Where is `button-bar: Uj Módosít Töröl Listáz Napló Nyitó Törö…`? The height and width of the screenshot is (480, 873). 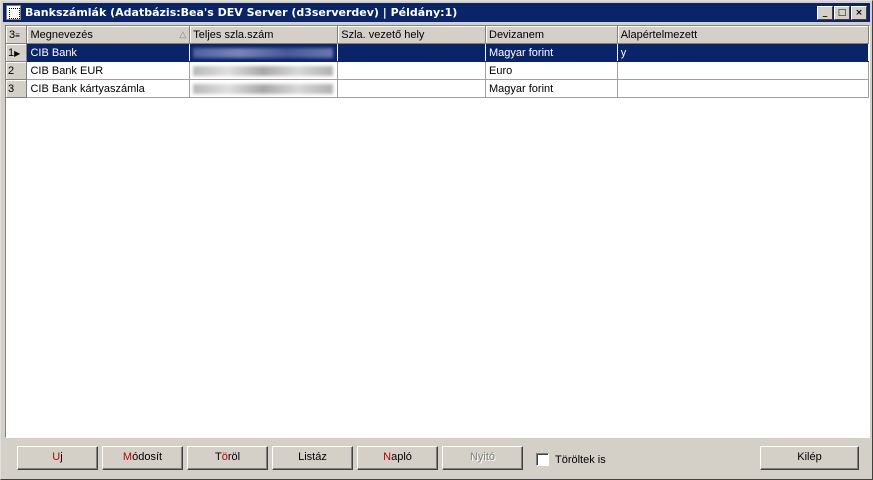
button-bar: Uj Módosít Töröl Listáz Napló Nyitó Törö… is located at coordinates (437, 458).